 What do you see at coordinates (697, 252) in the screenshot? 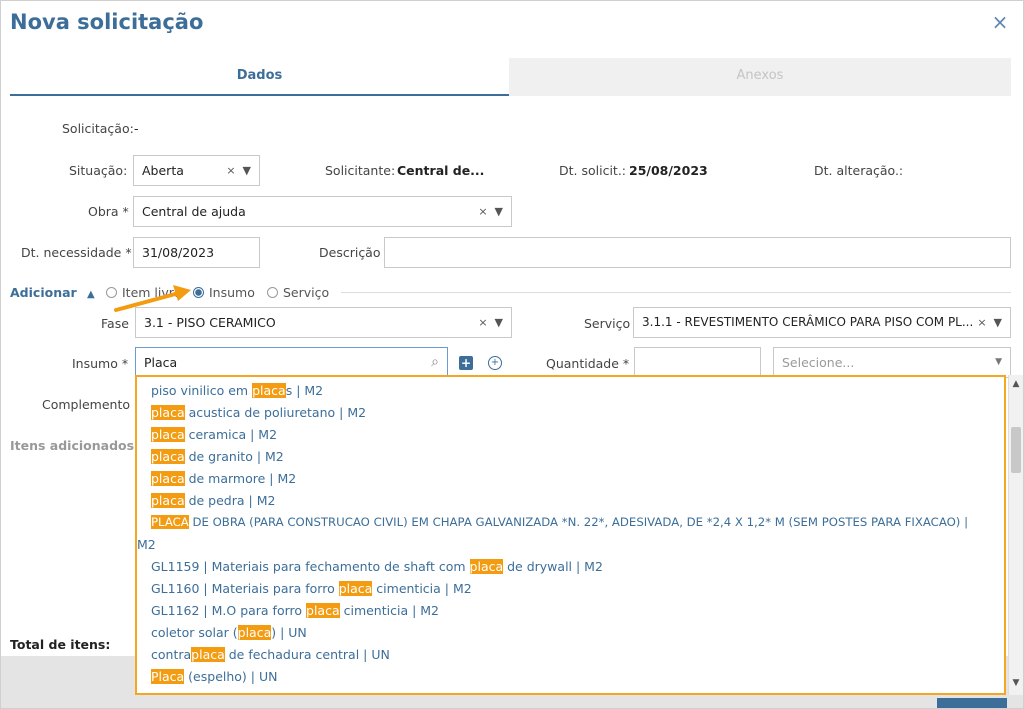
I see `descricao-input` at bounding box center [697, 252].